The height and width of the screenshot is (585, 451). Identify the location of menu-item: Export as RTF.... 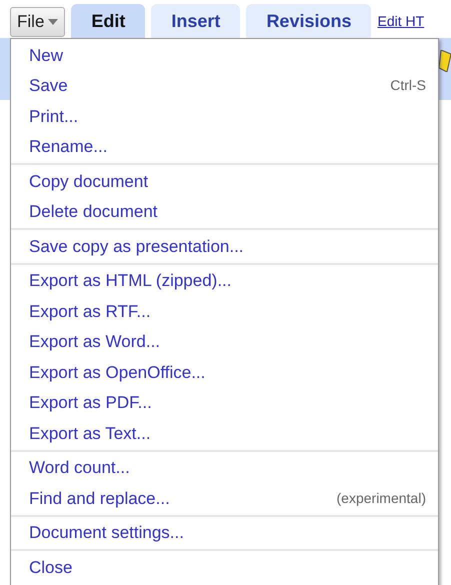
(224, 311).